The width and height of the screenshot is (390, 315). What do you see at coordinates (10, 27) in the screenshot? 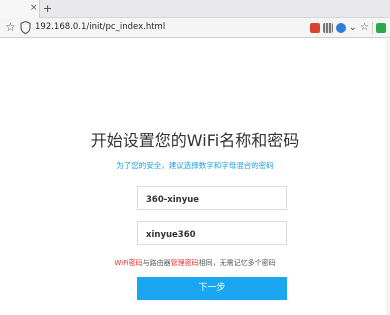
I see `bookmark-star-icon: ☆` at bounding box center [10, 27].